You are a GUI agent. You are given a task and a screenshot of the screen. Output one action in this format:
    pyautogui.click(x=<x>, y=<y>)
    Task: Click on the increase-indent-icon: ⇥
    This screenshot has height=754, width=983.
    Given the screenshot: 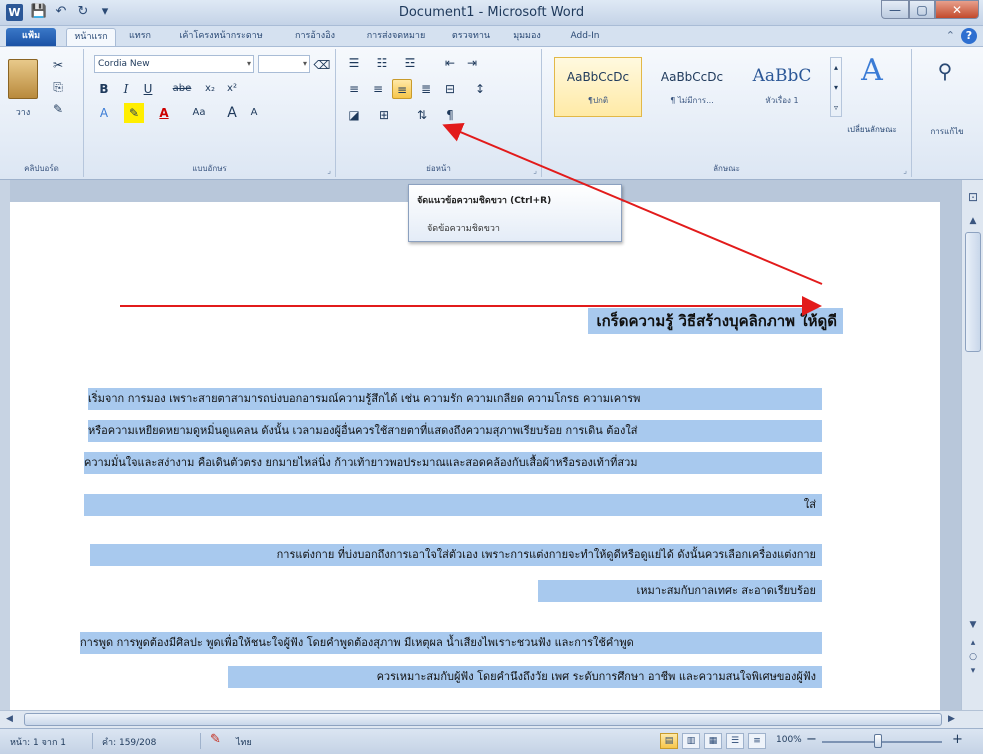 What is the action you would take?
    pyautogui.click(x=472, y=63)
    